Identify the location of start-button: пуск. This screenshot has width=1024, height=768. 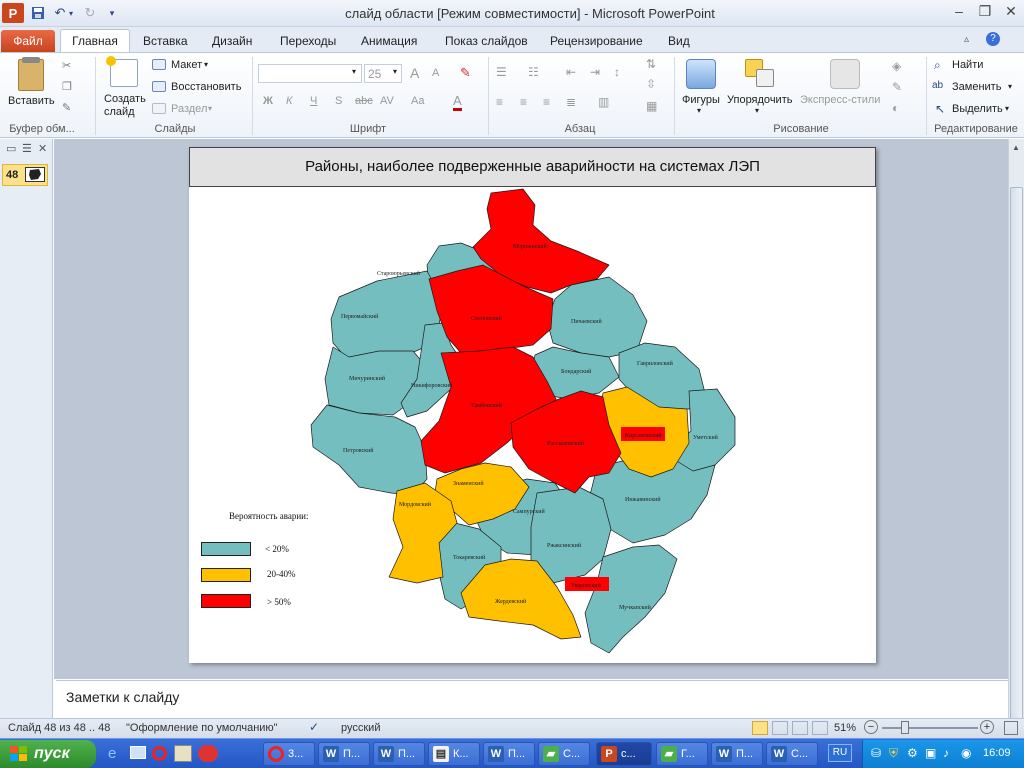
(48, 754).